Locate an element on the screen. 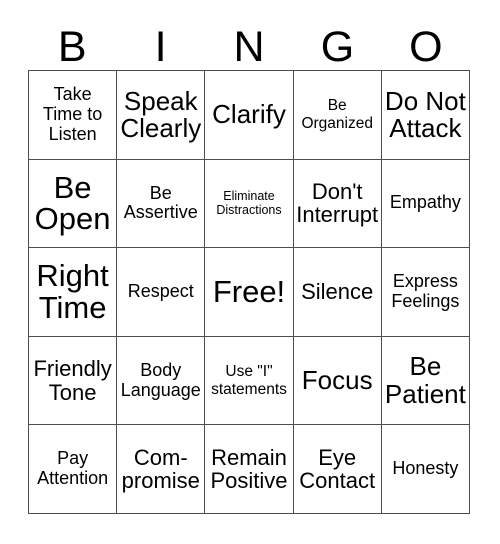 This screenshot has height=544, width=500. bingo-header-letter-g: G is located at coordinates (337, 47).